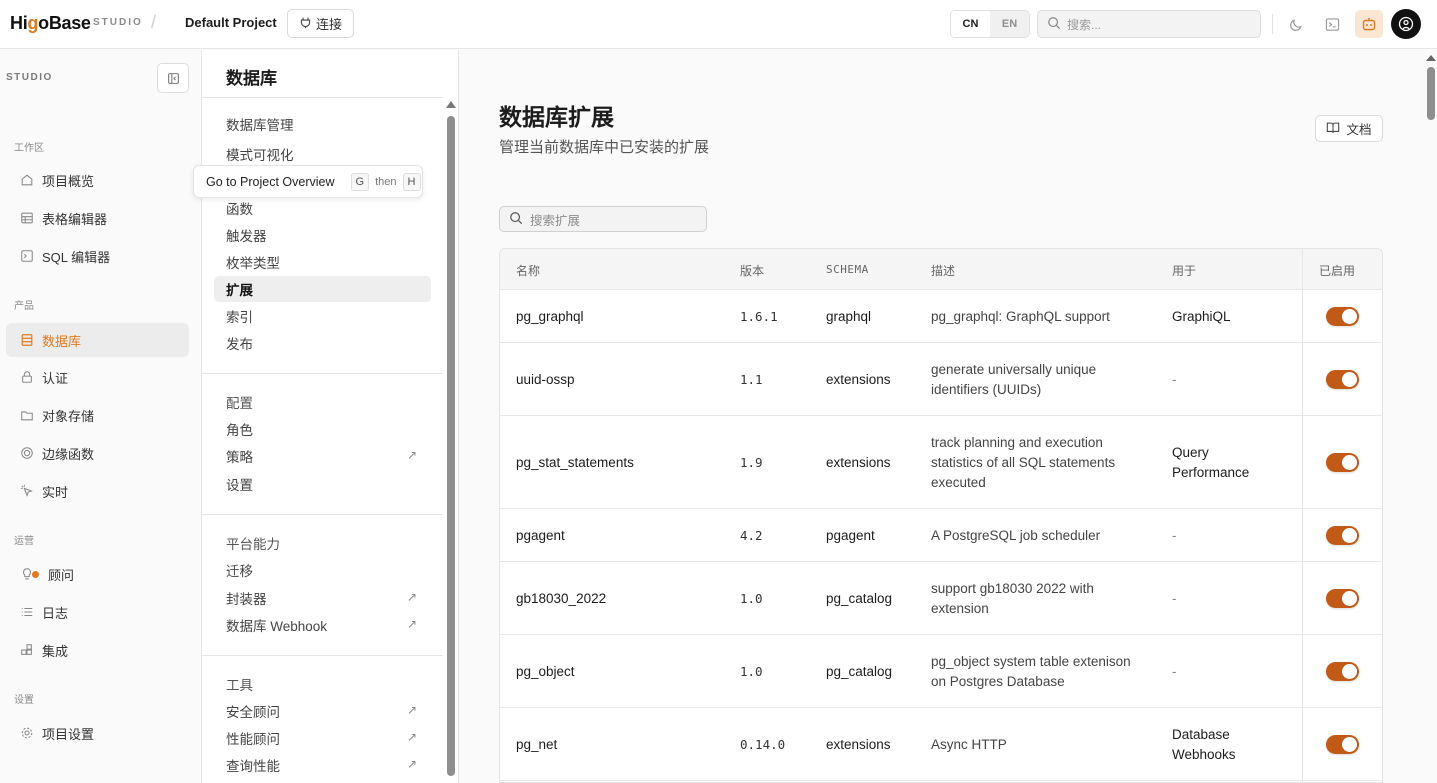 The height and width of the screenshot is (783, 1437). Describe the element at coordinates (528, 271) in the screenshot. I see `col-header-name: 名称` at that location.